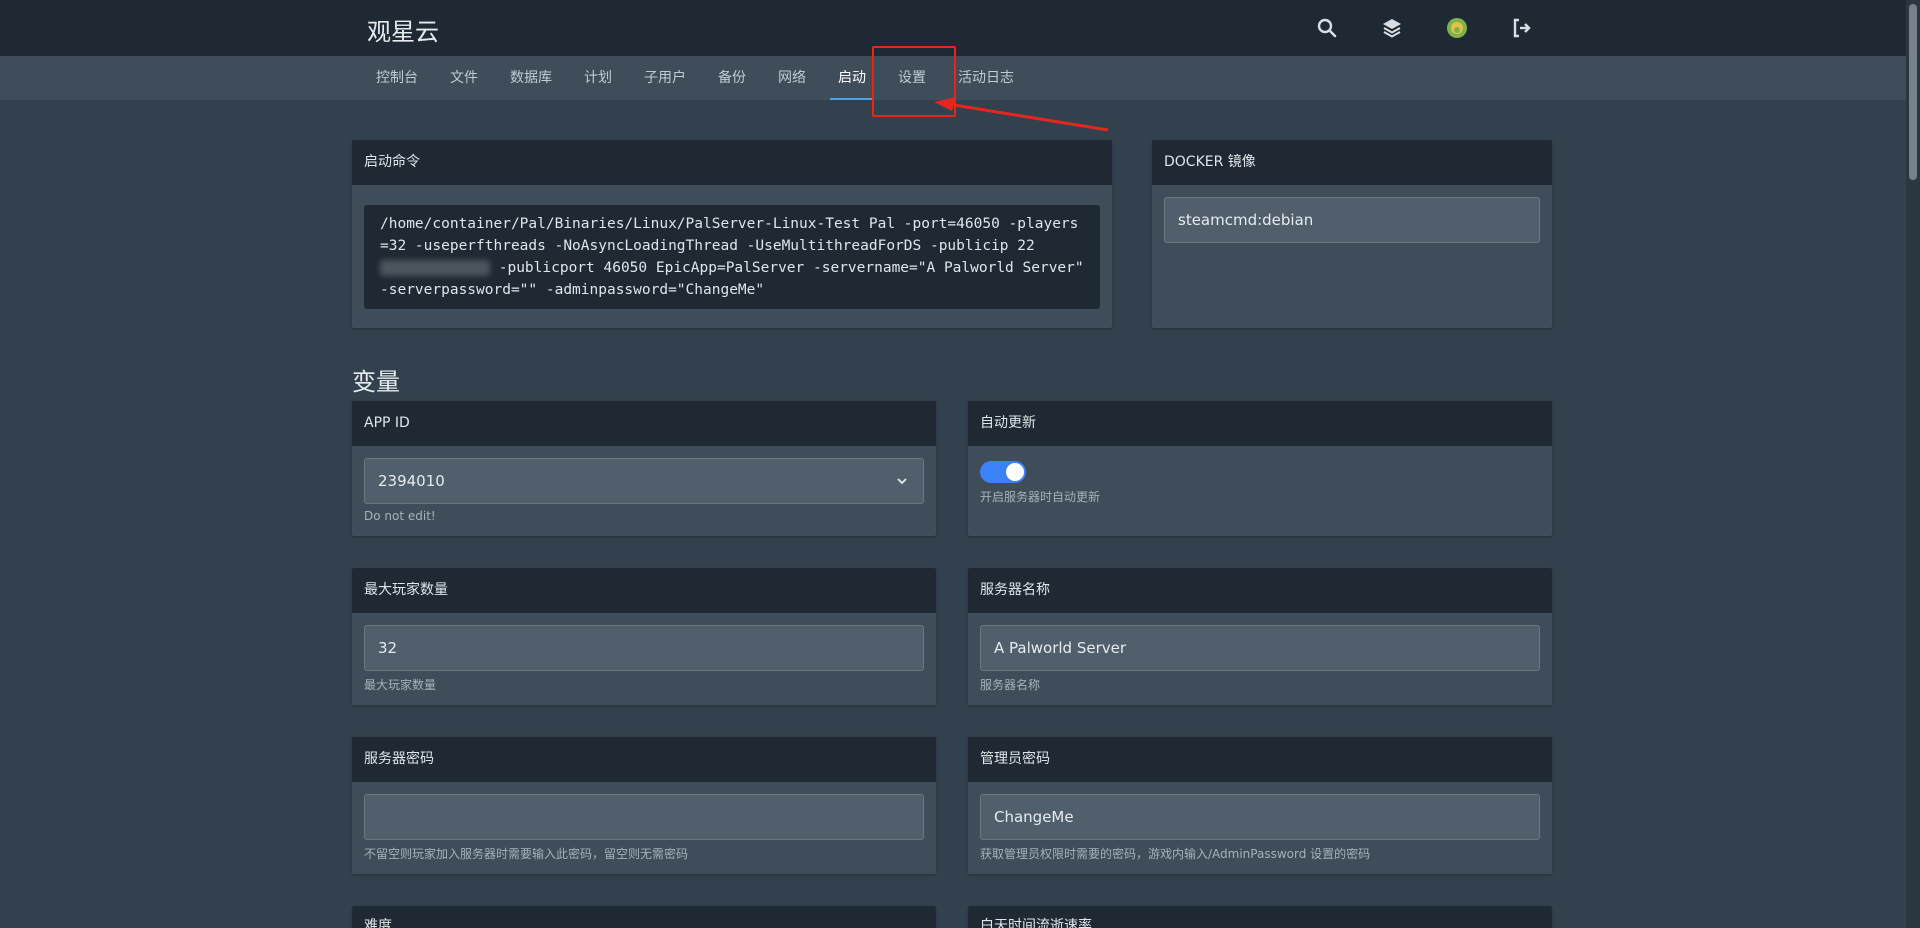  Describe the element at coordinates (1913, 92) in the screenshot. I see `scrollbar-thumb` at that location.